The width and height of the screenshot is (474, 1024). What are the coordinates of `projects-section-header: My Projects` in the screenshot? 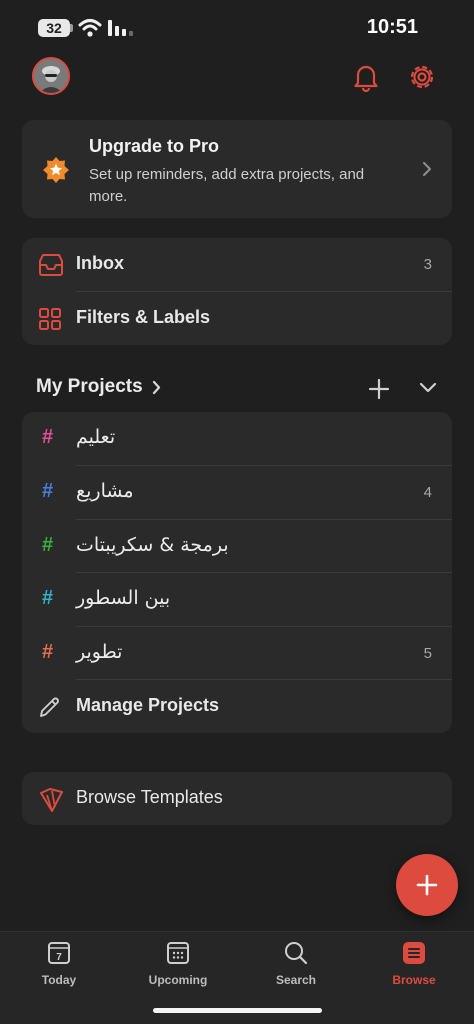 It's located at (241, 389).